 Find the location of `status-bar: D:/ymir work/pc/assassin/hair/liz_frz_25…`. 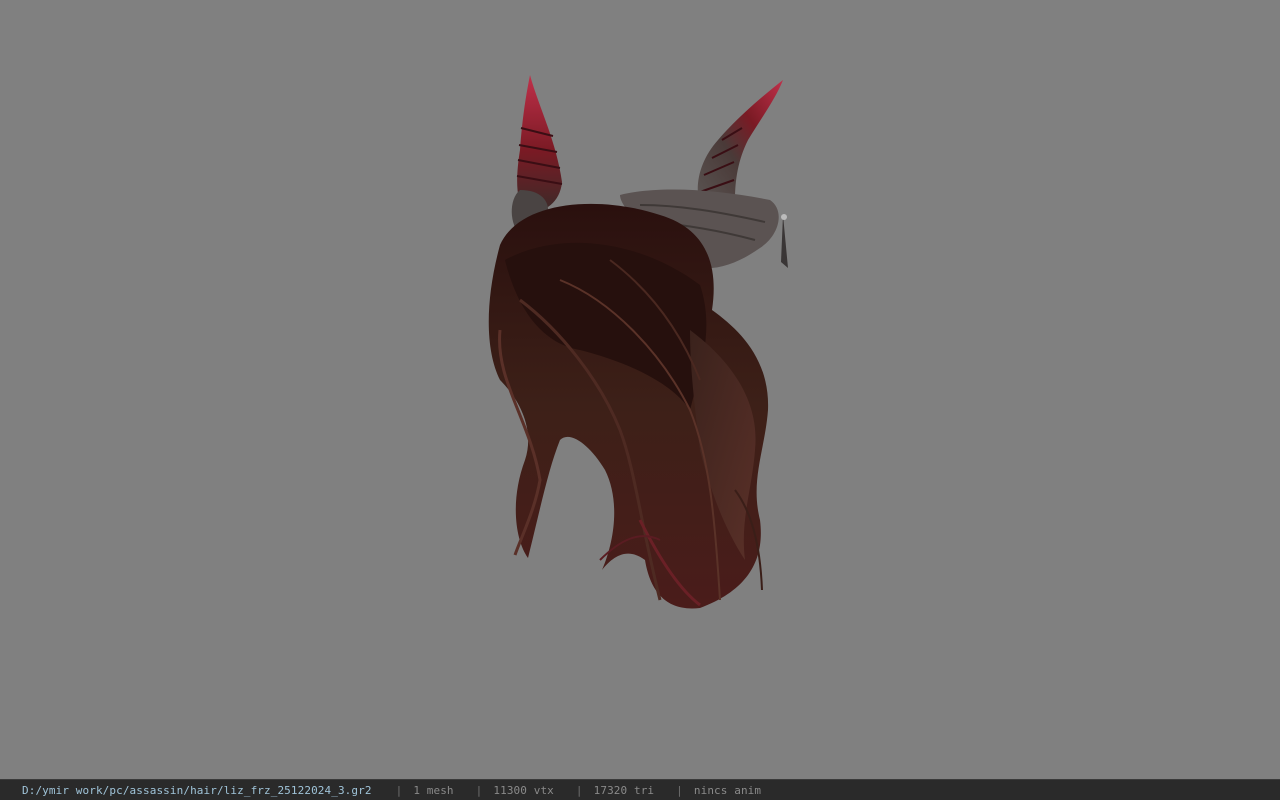

status-bar: D:/ymir work/pc/assassin/hair/liz_frz_25… is located at coordinates (640, 789).